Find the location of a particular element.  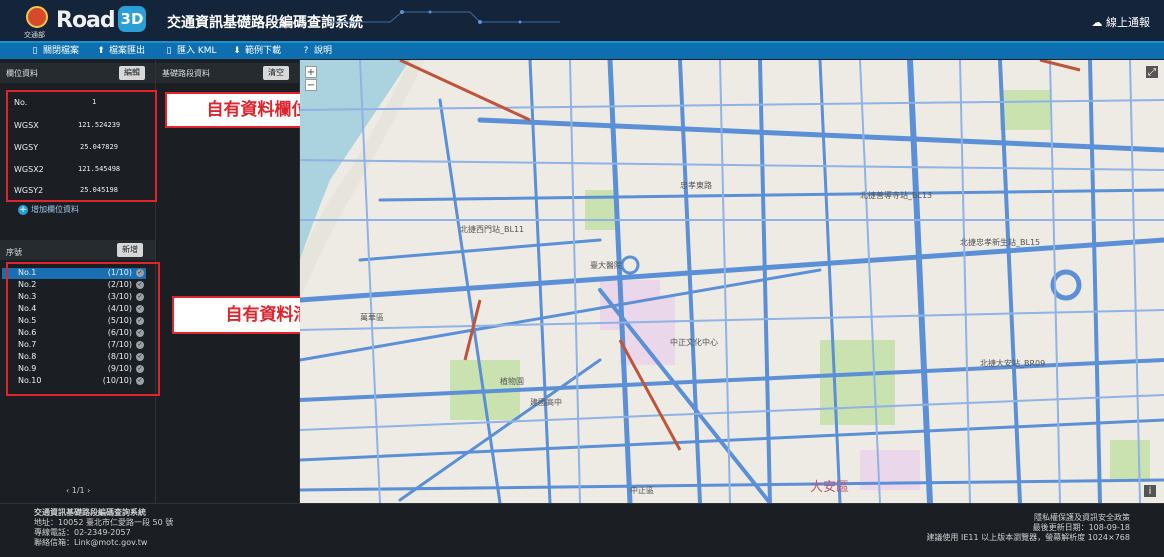

map-label: 北捷善導寺站_BL13 is located at coordinates (896, 195).